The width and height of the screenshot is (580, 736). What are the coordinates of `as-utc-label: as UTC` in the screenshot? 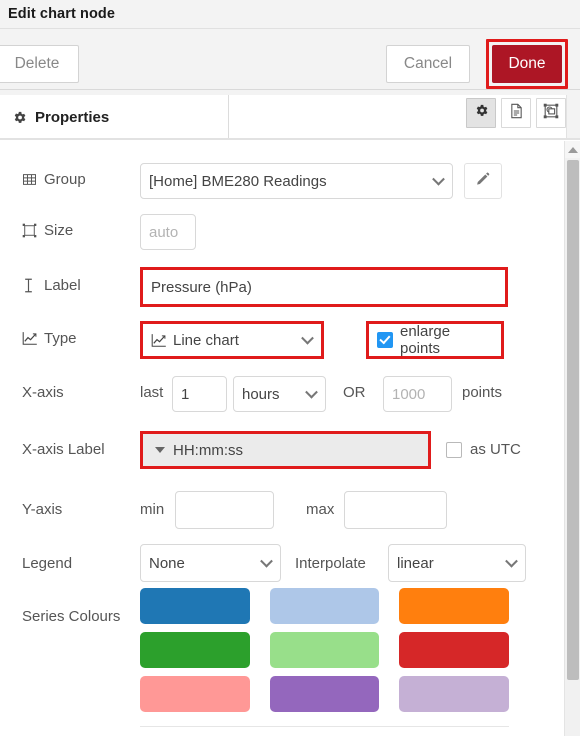 It's located at (495, 449).